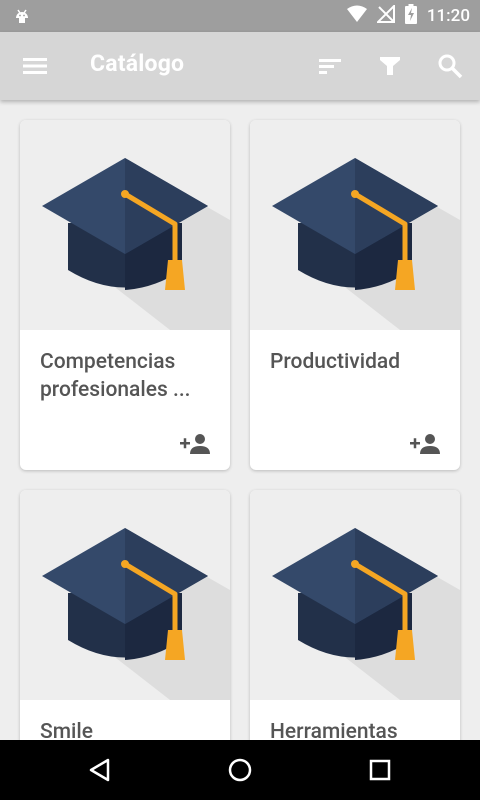 The width and height of the screenshot is (480, 800). What do you see at coordinates (380, 770) in the screenshot?
I see `recents-icon` at bounding box center [380, 770].